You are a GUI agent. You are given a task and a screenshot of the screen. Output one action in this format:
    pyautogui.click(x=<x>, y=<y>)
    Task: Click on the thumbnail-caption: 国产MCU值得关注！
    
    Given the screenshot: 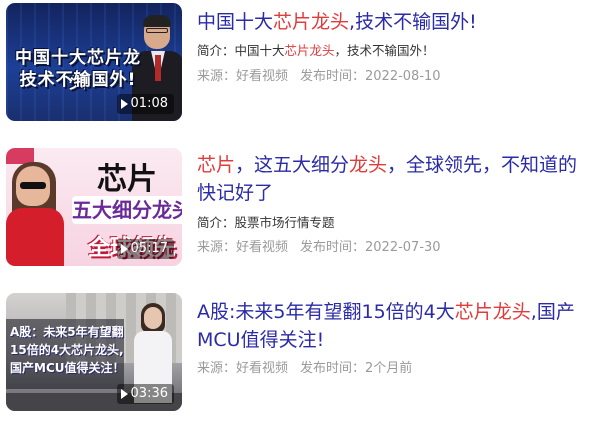 What is the action you would take?
    pyautogui.click(x=67, y=368)
    